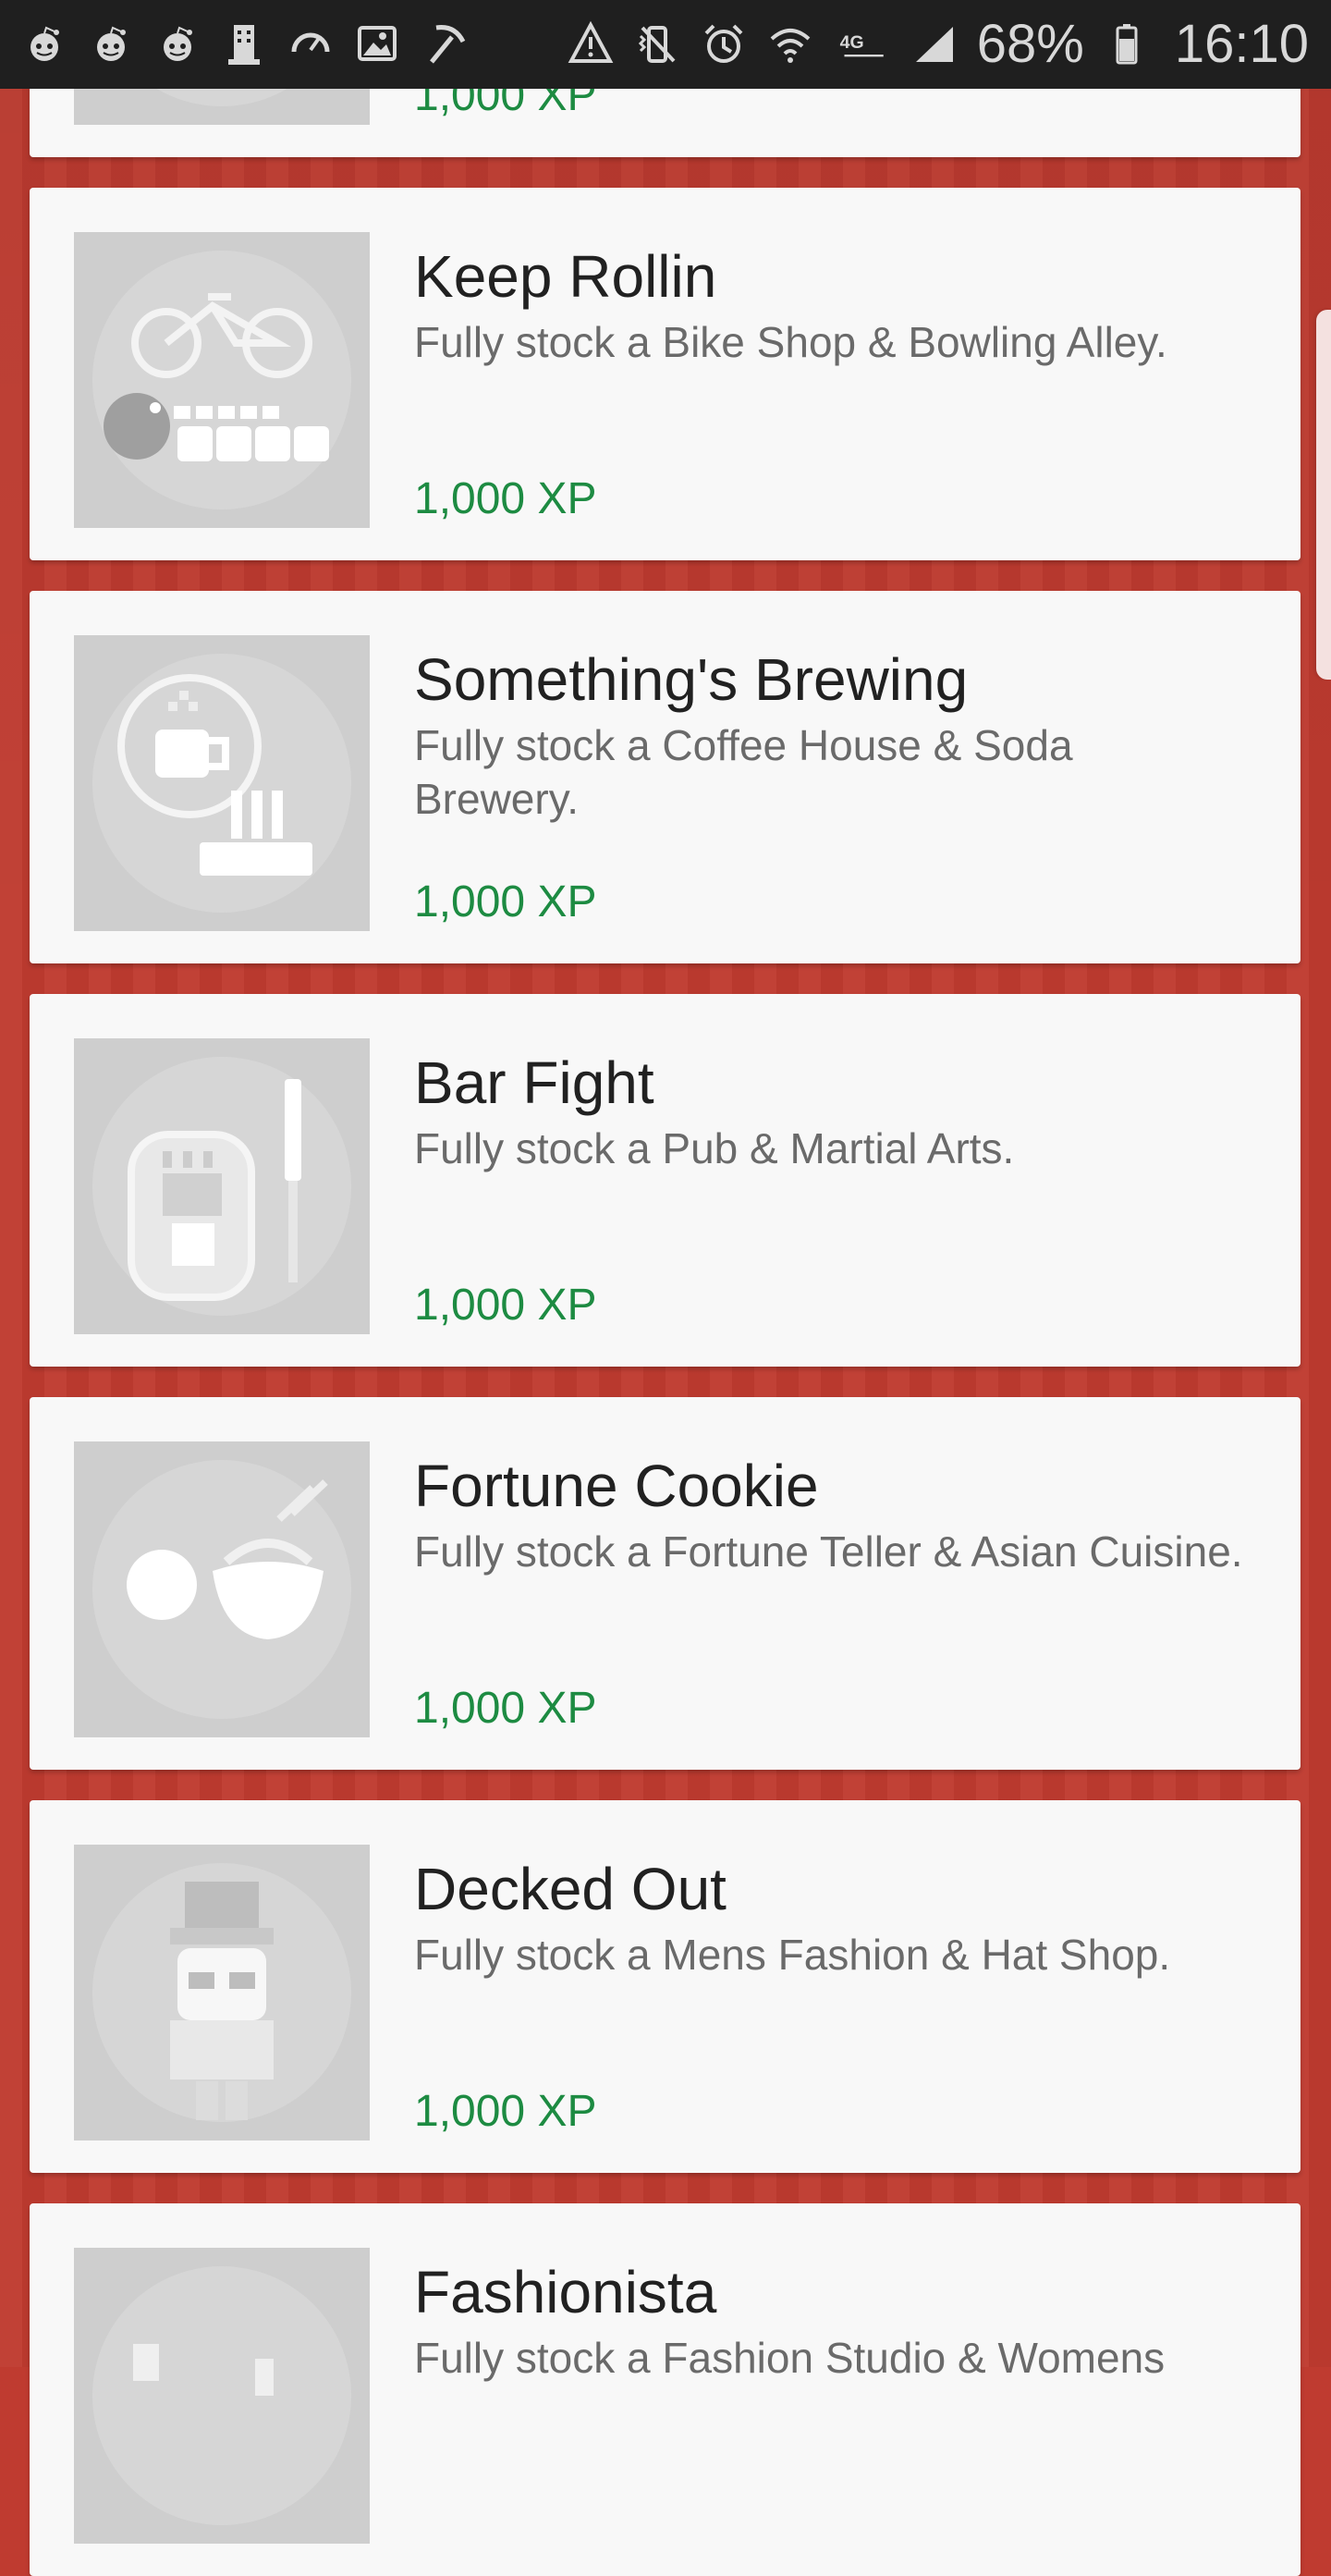 This screenshot has height=2576, width=1331. I want to click on achievement-title: Bar Fight, so click(534, 1082).